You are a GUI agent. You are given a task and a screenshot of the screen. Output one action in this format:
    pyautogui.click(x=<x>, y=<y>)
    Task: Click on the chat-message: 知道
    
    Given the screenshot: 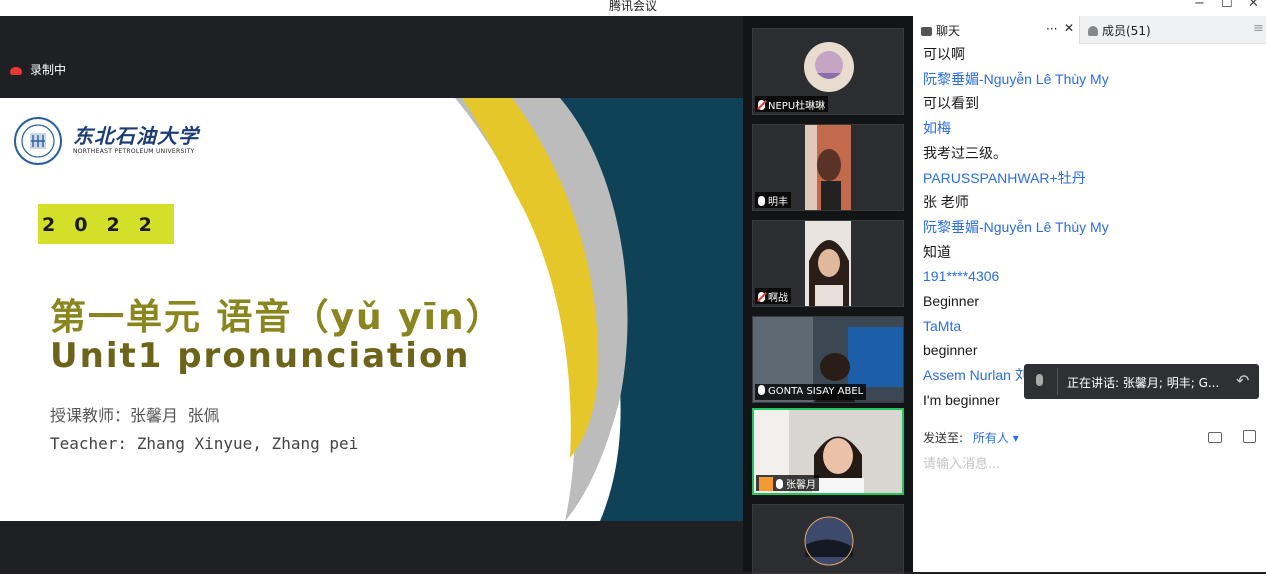 What is the action you would take?
    pyautogui.click(x=937, y=251)
    